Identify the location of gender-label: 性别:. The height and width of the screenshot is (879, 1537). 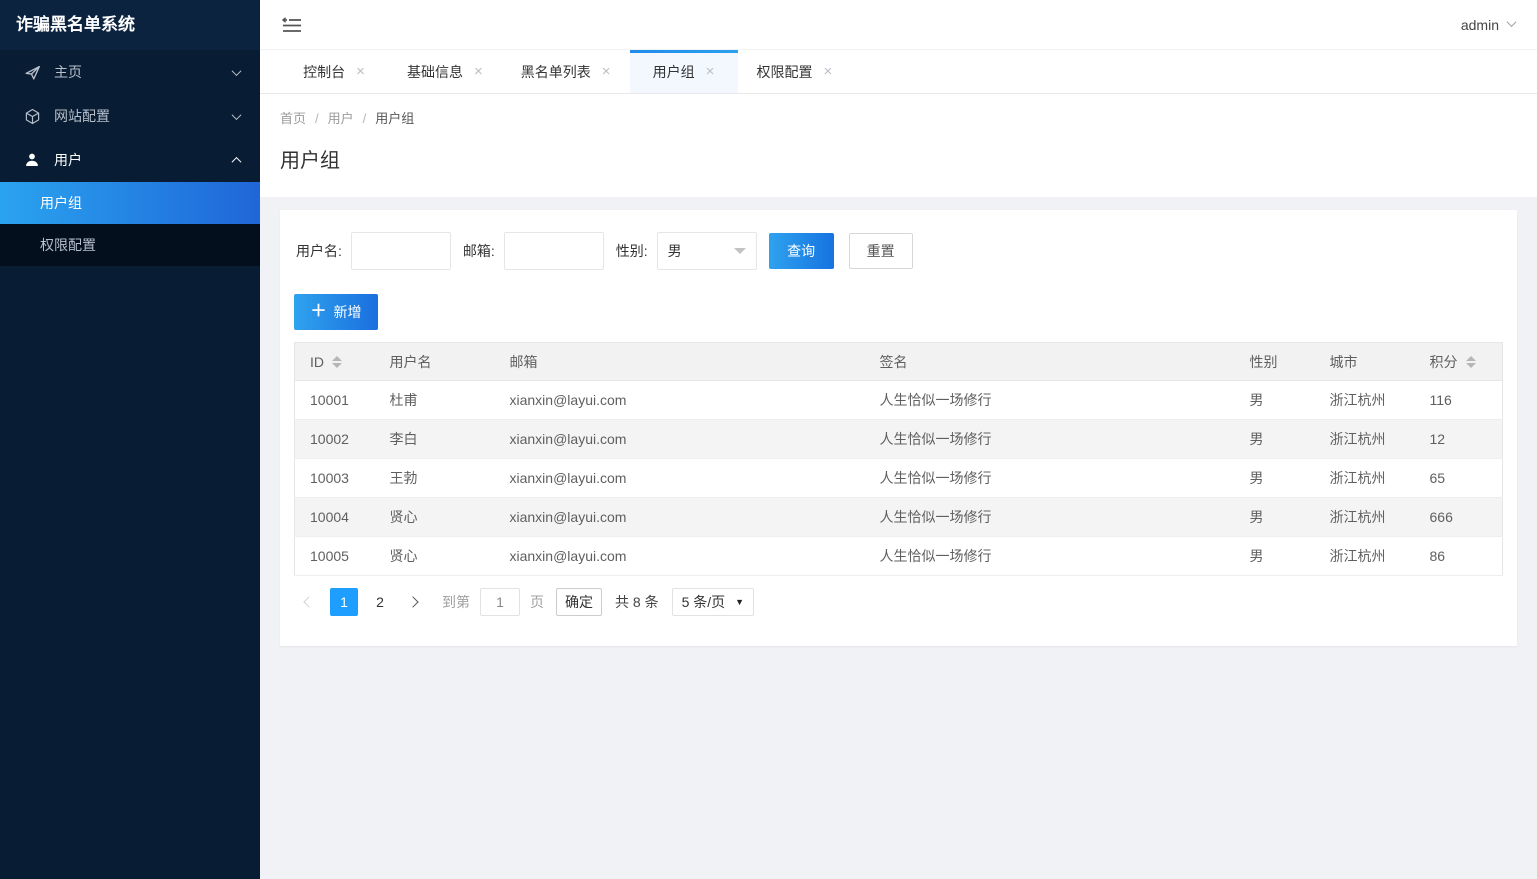
(631, 251).